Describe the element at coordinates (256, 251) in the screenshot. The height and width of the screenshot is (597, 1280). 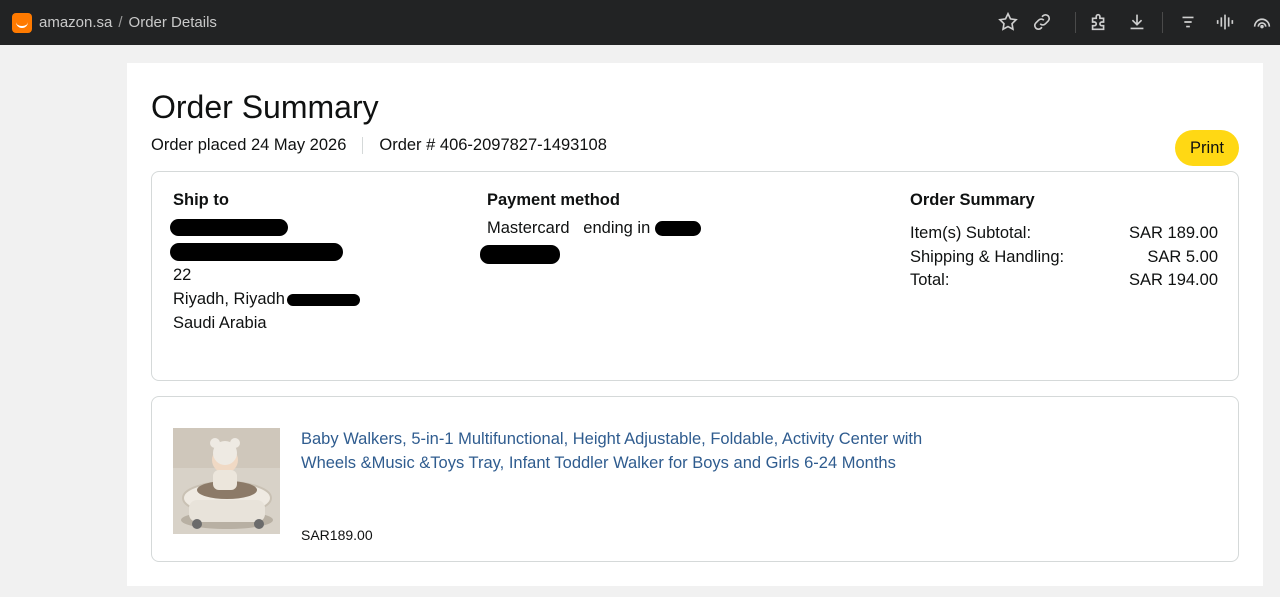
I see `ship-to-address-redacted` at that location.